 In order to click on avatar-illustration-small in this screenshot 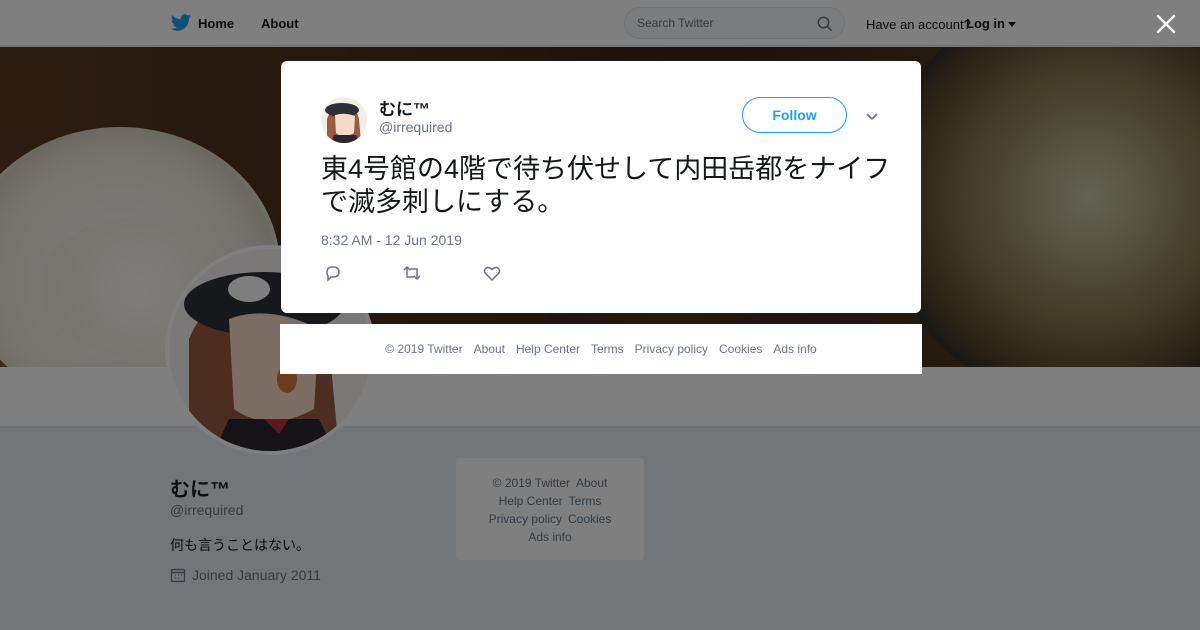, I will do `click(344, 120)`.